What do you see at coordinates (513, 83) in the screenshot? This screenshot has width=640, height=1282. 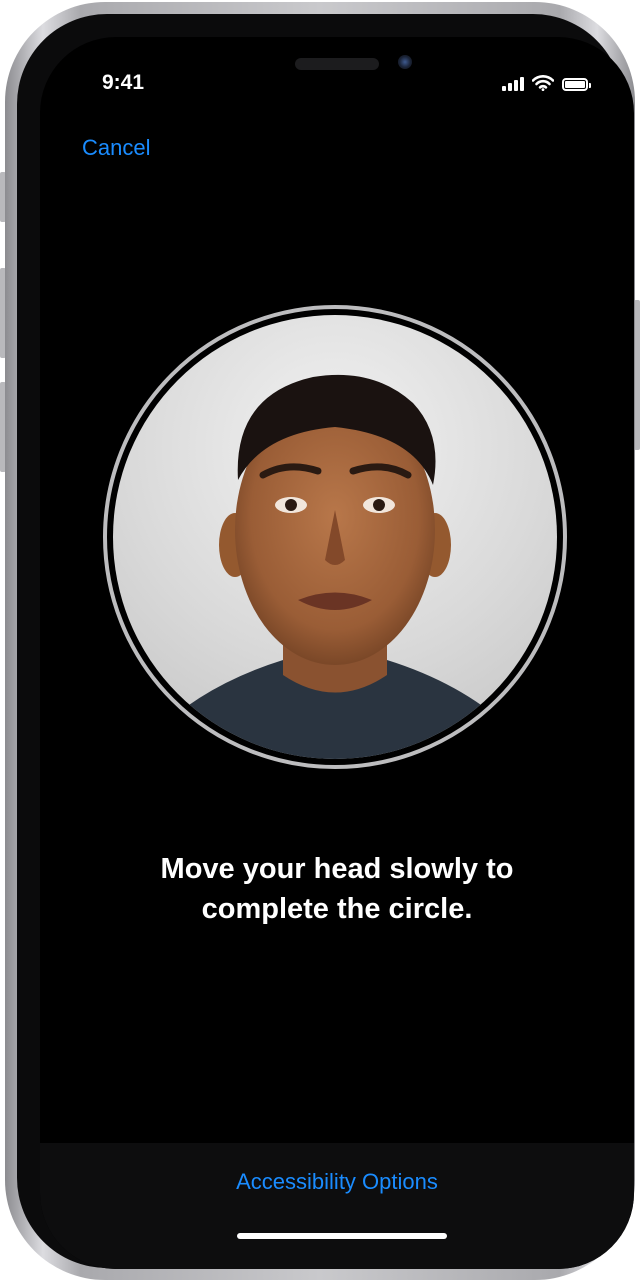 I see `cellular-signal-icon` at bounding box center [513, 83].